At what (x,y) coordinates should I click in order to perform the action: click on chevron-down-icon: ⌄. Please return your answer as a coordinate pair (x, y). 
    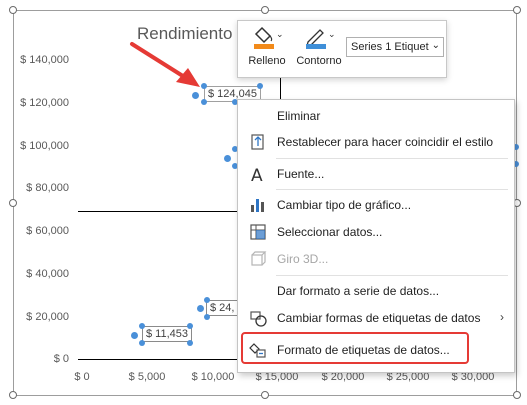
    Looking at the image, I should click on (435, 45).